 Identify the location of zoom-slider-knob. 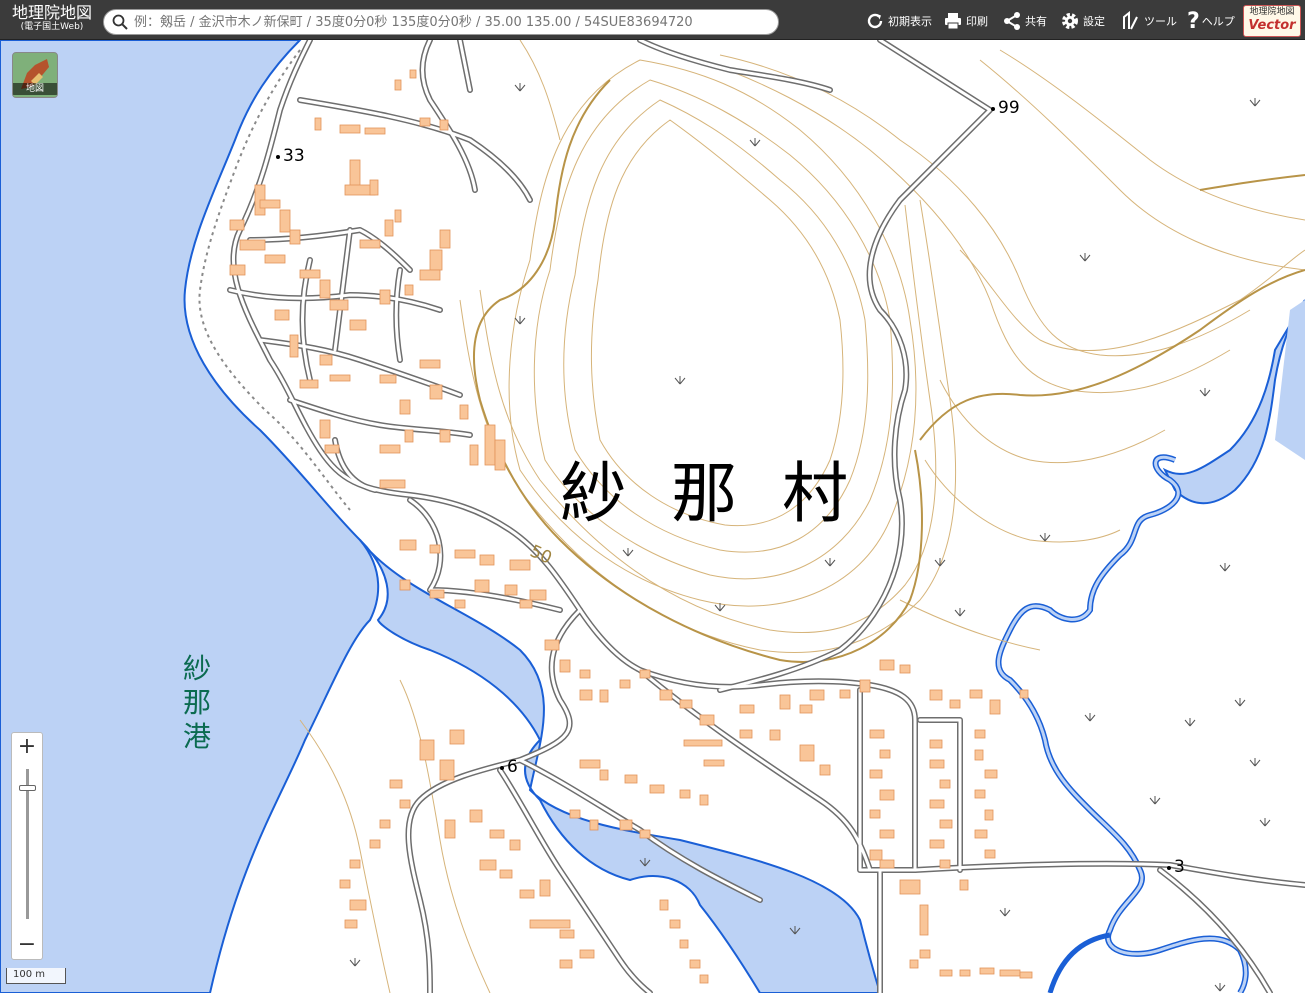
(27, 788).